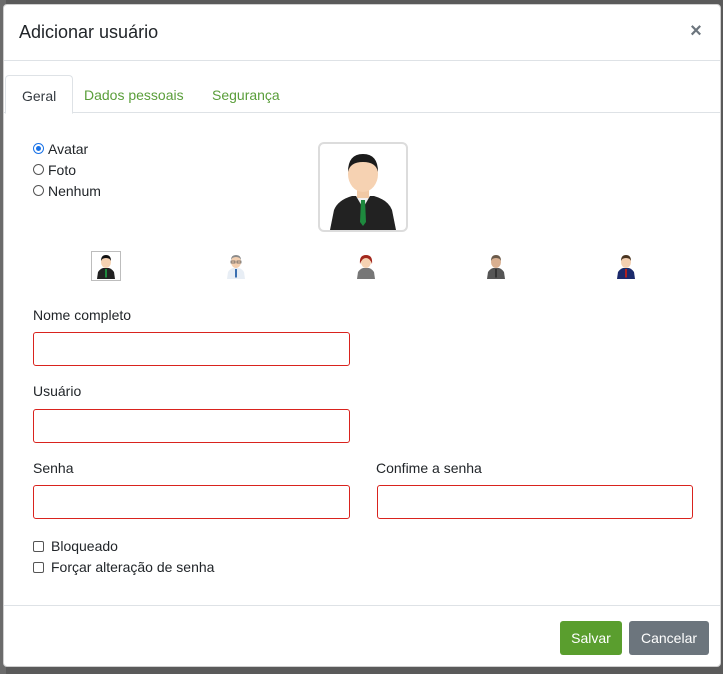  What do you see at coordinates (82, 315) in the screenshot?
I see `full-name-label: Nome completo` at bounding box center [82, 315].